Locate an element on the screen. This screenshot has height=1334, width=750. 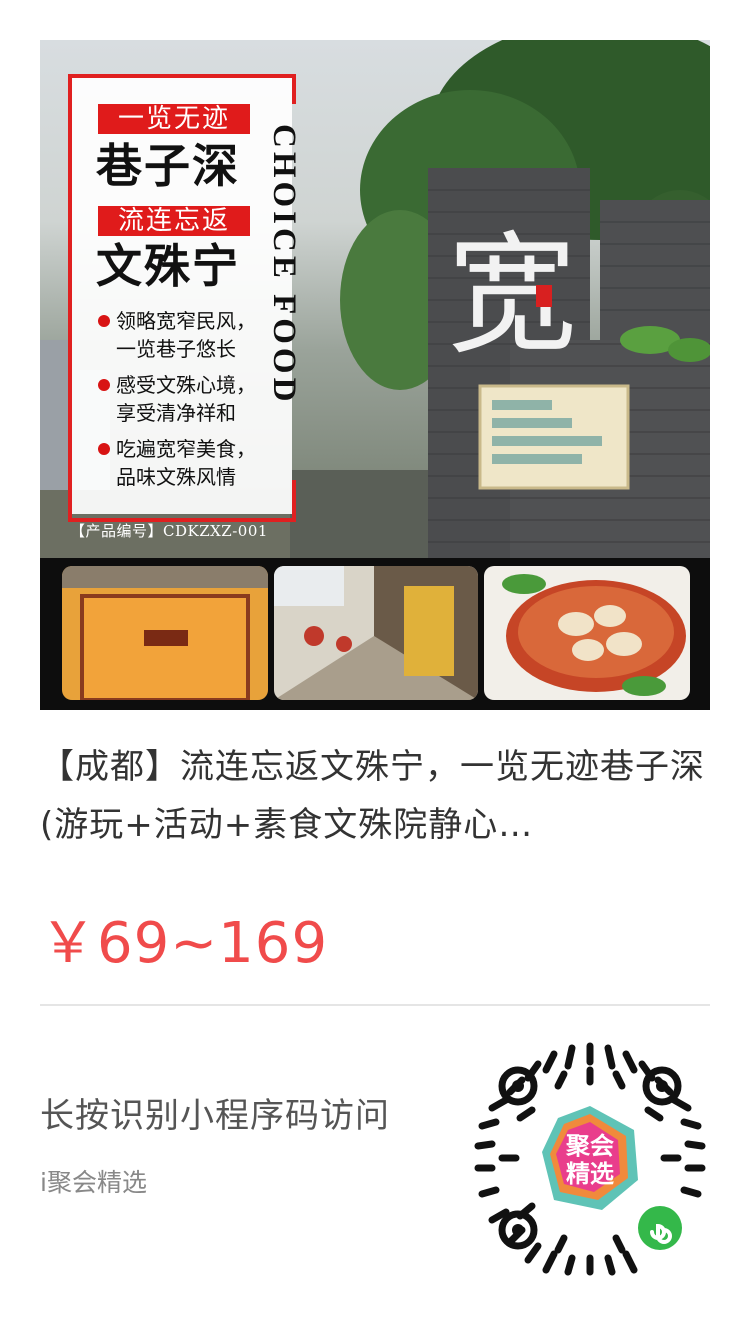
qr-code-image: 聚会 精选 is located at coordinates (590, 1159).